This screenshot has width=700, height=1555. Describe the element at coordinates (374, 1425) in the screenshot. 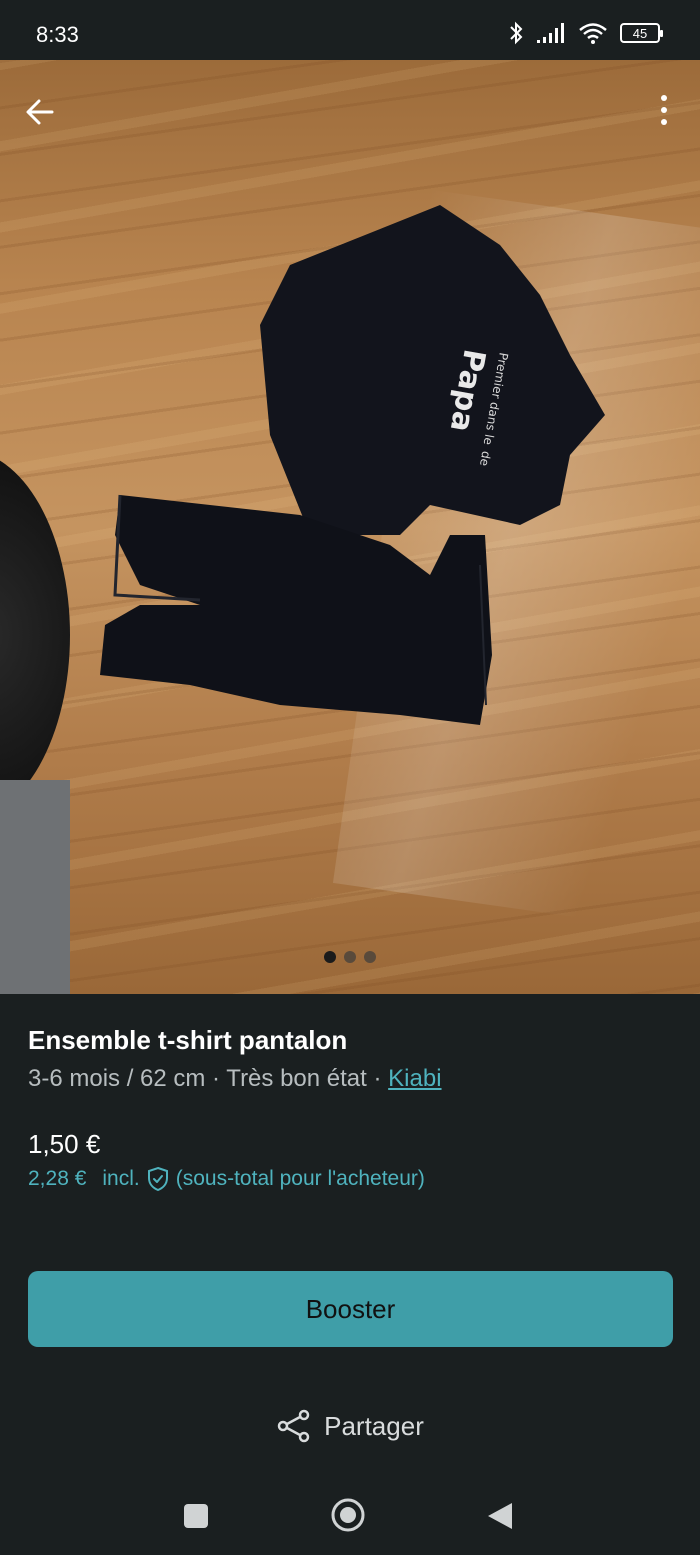

I see `share-label: Partager` at that location.